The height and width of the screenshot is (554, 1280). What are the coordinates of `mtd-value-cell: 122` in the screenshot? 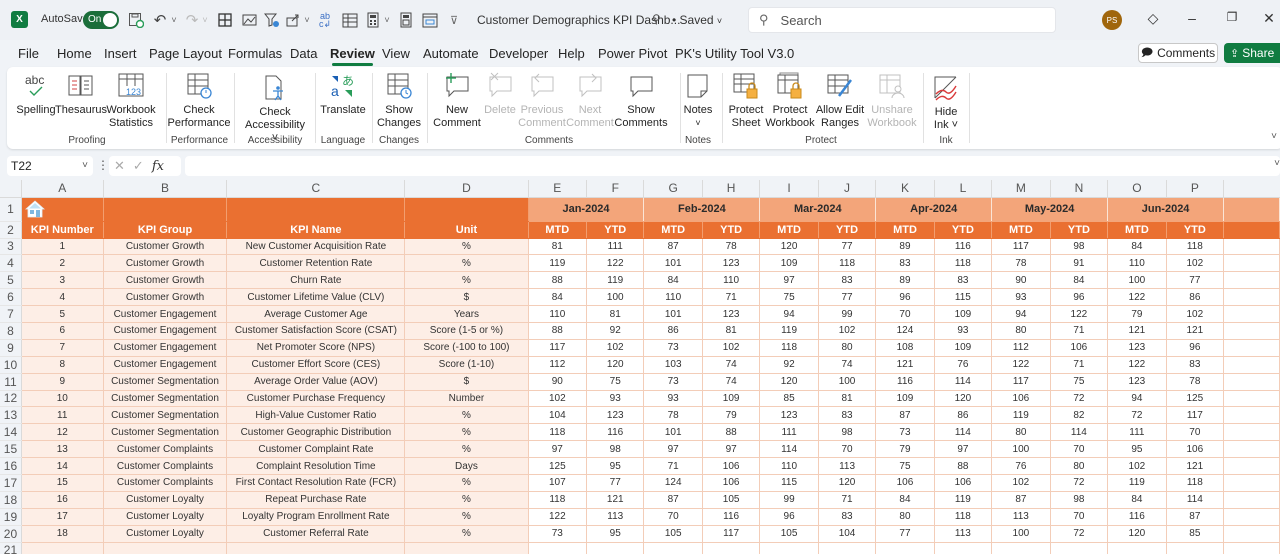 It's located at (558, 517).